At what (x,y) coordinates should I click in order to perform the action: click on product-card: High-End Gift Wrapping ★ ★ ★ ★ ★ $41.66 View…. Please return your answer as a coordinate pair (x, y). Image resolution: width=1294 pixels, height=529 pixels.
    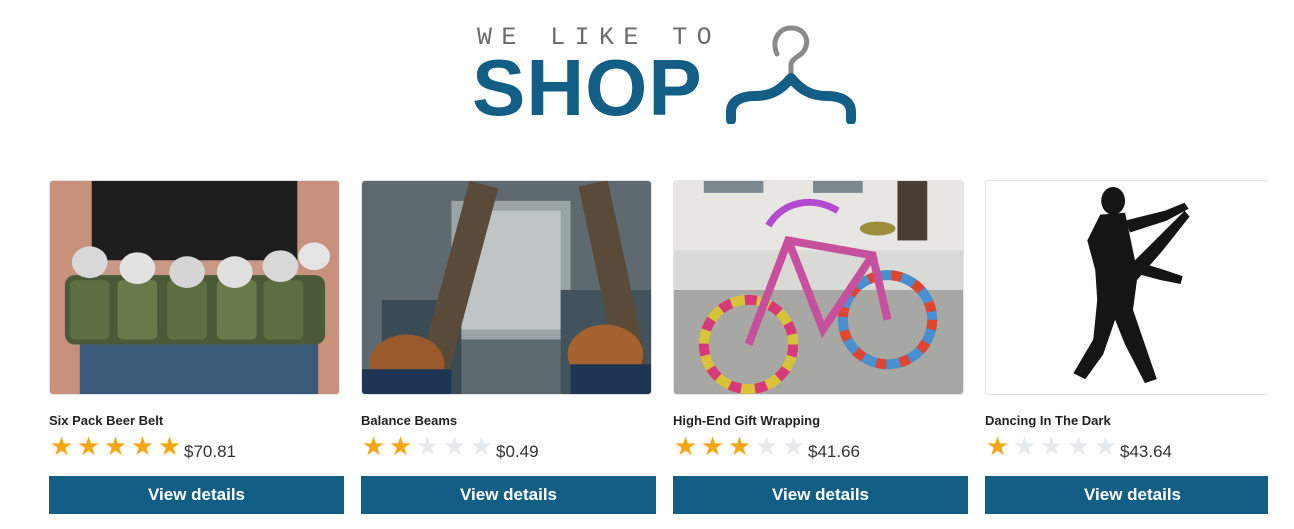
    Looking at the image, I should click on (820, 350).